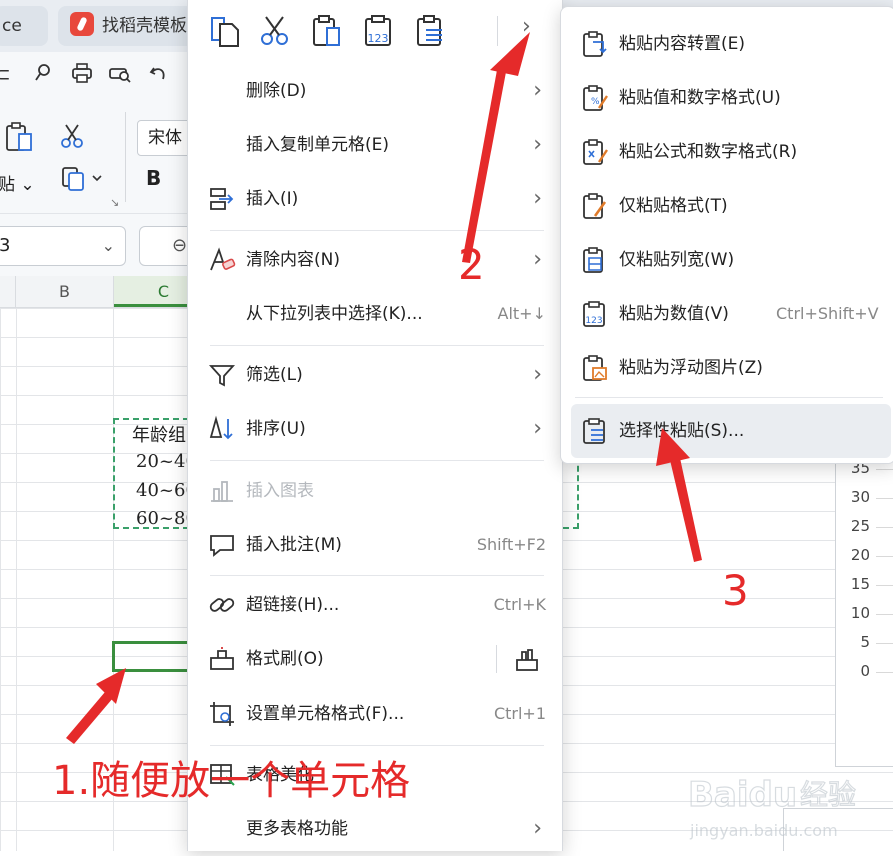  I want to click on menu-item-pick-from-list: 从下拉列表中选择(K)... Alt+↓, so click(376, 314).